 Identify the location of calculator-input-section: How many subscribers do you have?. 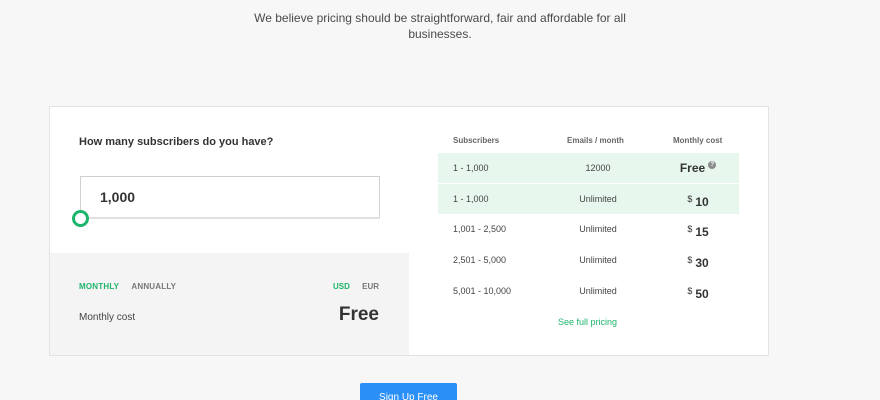
(229, 180).